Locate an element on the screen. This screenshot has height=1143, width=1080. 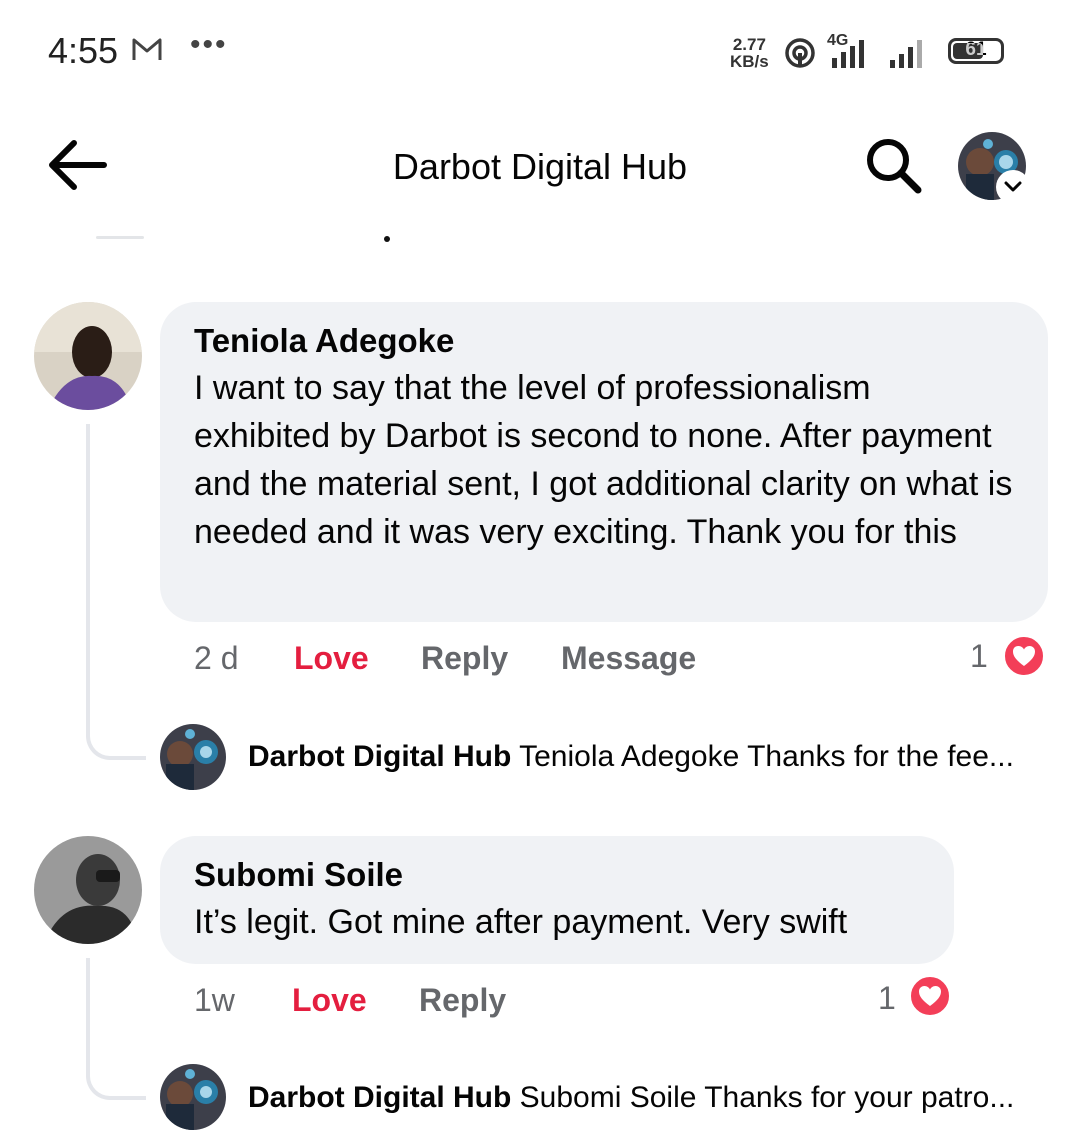
comment-timestamp: 2 d is located at coordinates (216, 658).